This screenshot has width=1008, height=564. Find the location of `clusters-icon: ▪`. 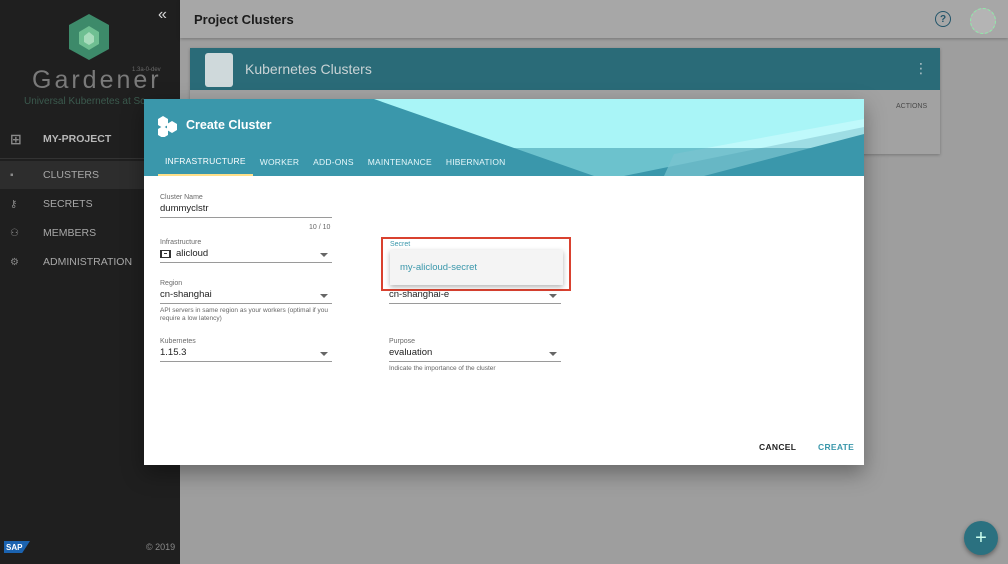

clusters-icon: ▪ is located at coordinates (12, 175).